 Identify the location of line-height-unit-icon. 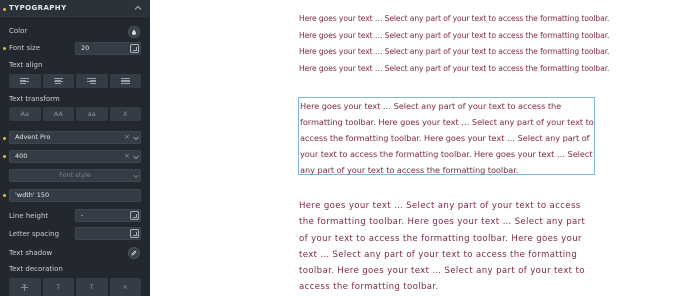
(134, 215).